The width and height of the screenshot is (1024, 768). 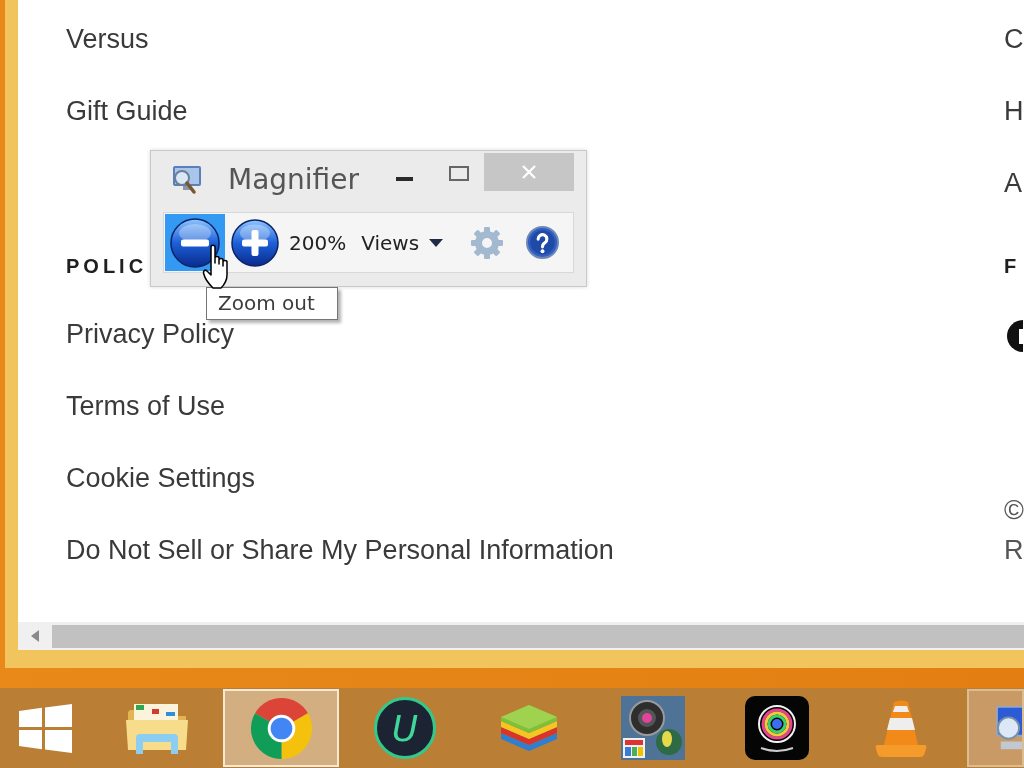 What do you see at coordinates (293, 180) in the screenshot?
I see `window-title: Magnifier` at bounding box center [293, 180].